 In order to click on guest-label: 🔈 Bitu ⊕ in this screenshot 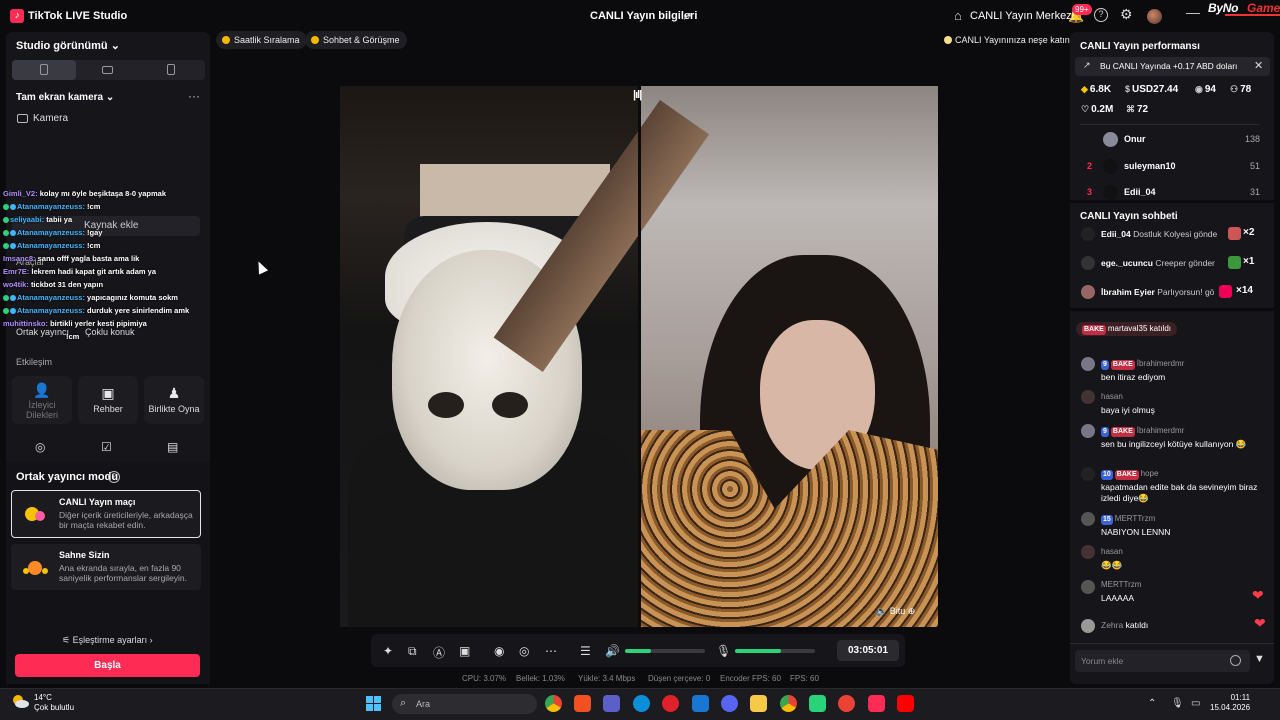, I will do `click(895, 611)`.